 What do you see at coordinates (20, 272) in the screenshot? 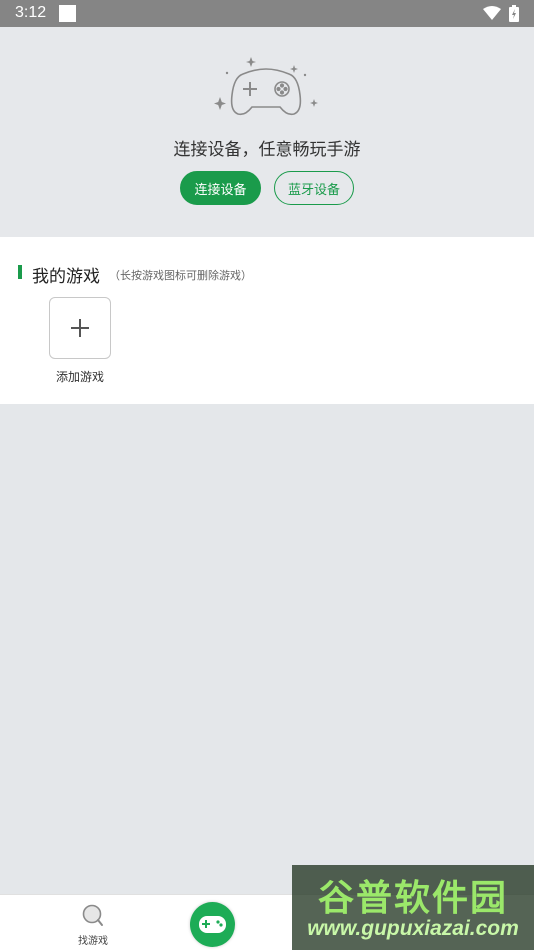
I see `section-accent-bar` at bounding box center [20, 272].